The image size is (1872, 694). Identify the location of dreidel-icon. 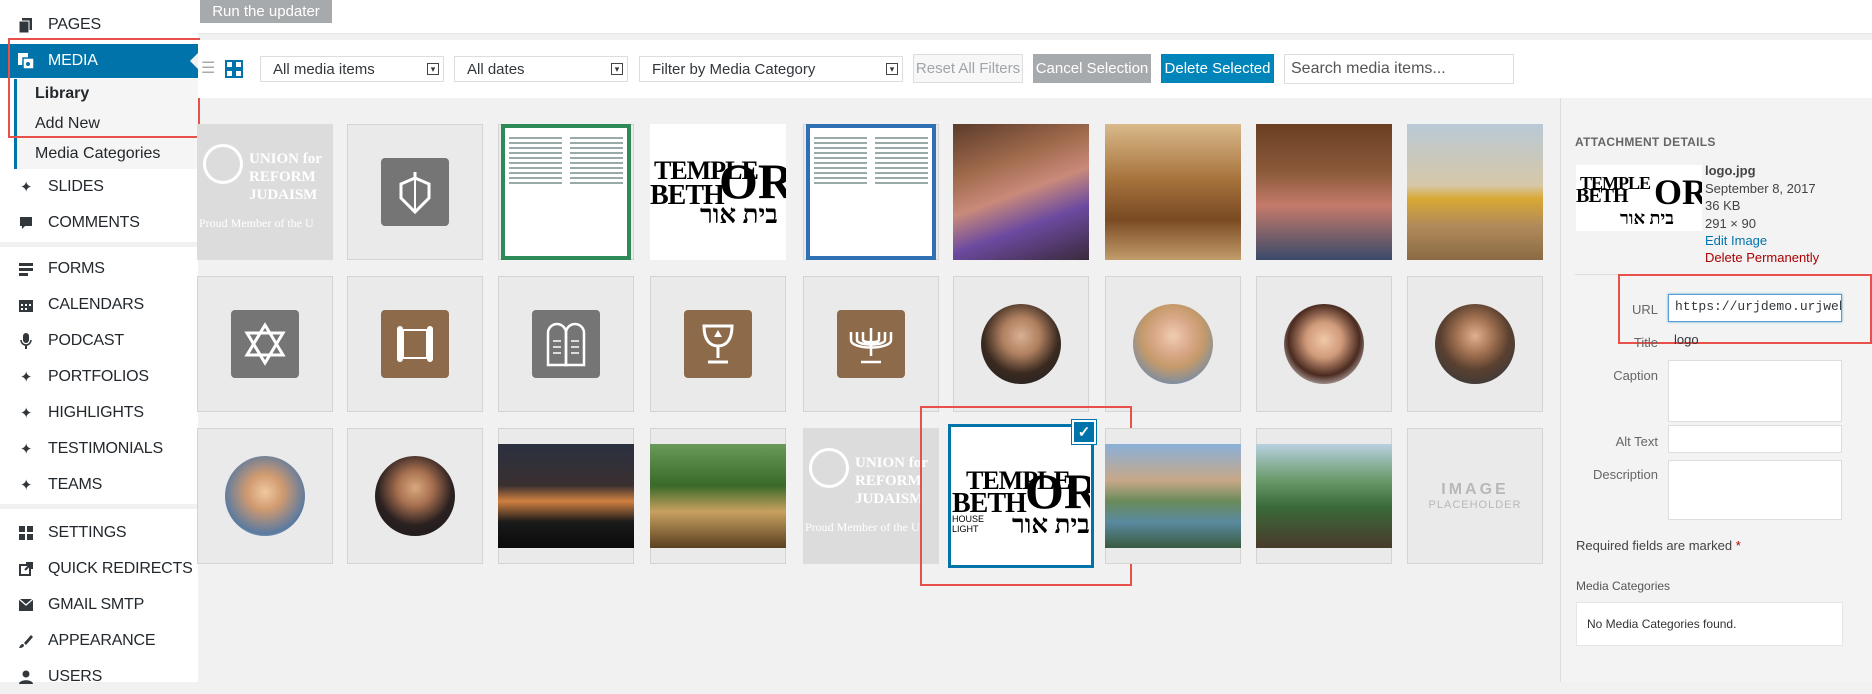
(415, 192).